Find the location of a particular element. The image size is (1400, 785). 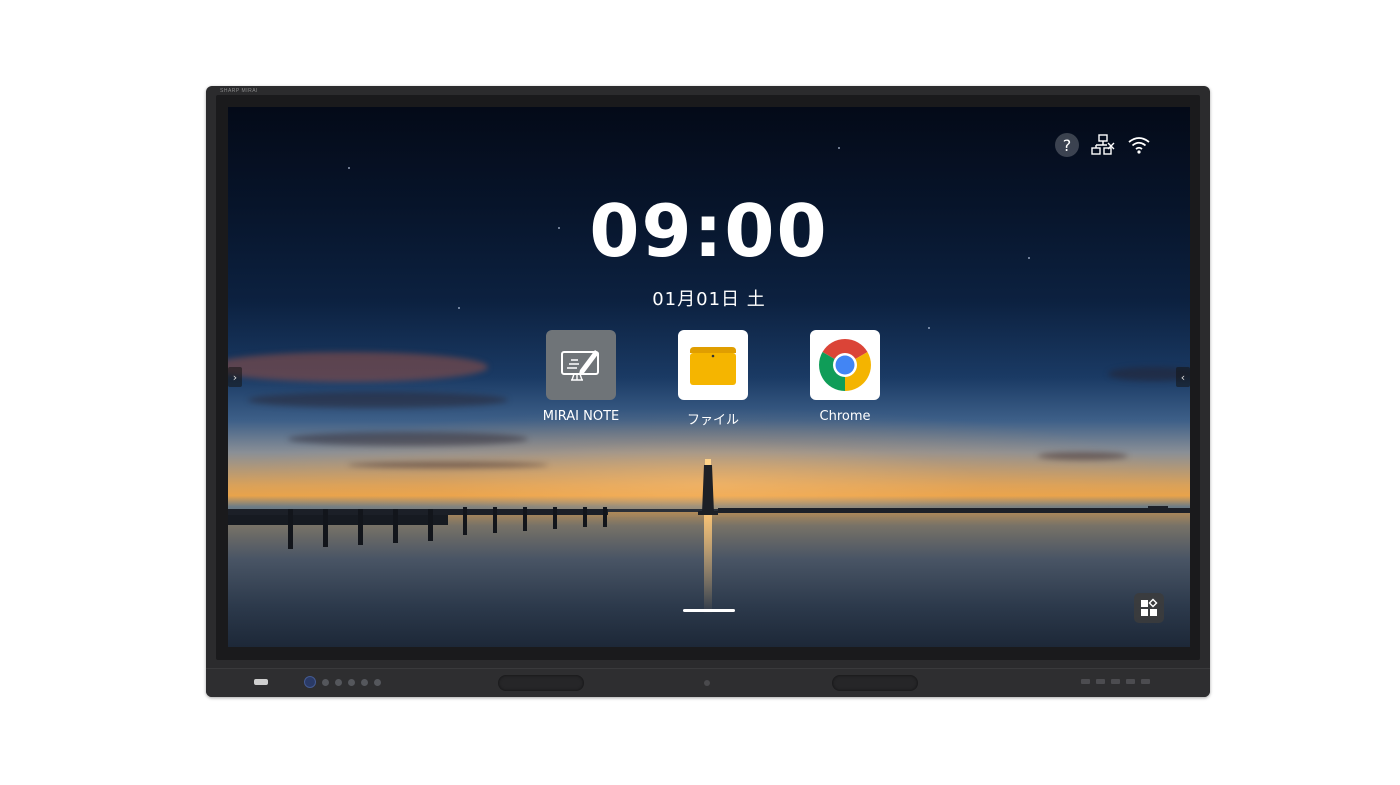

pier-silhouette is located at coordinates (418, 528).